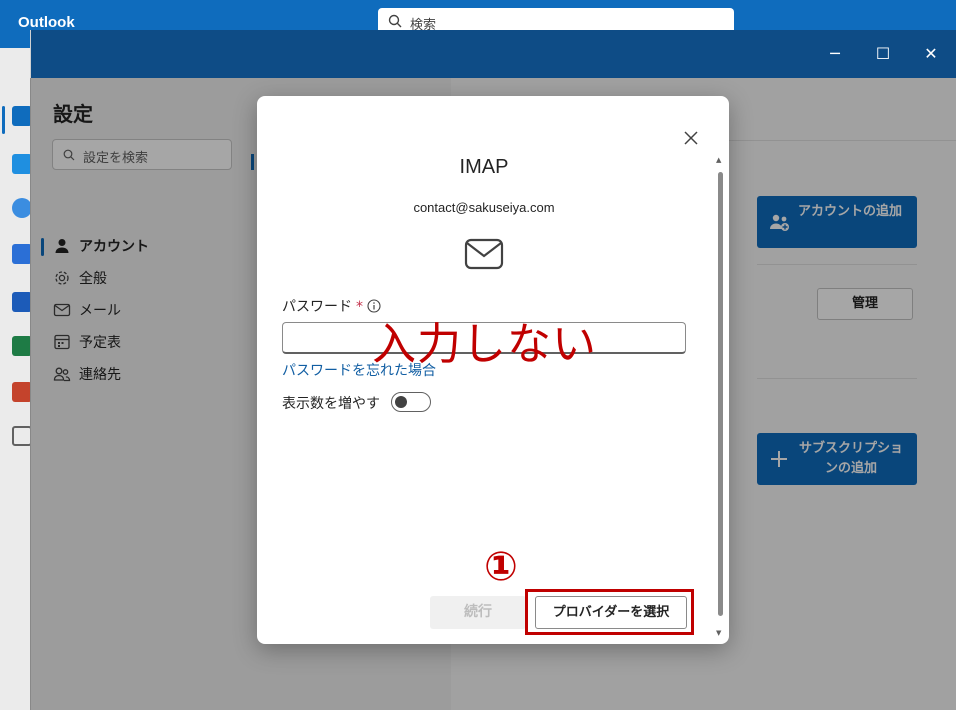 This screenshot has height=710, width=956. What do you see at coordinates (484, 167) in the screenshot?
I see `dialog-title: IMAP` at bounding box center [484, 167].